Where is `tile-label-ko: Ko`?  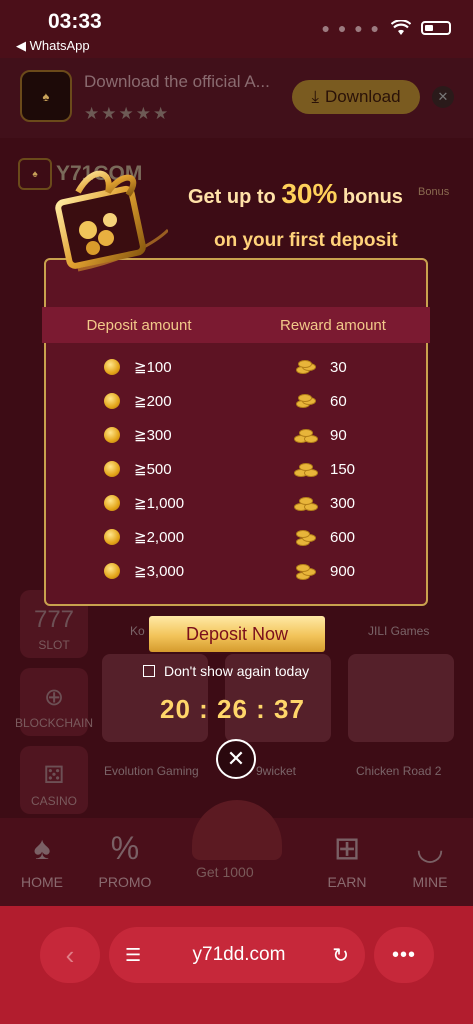
tile-label-ko: Ko is located at coordinates (137, 631).